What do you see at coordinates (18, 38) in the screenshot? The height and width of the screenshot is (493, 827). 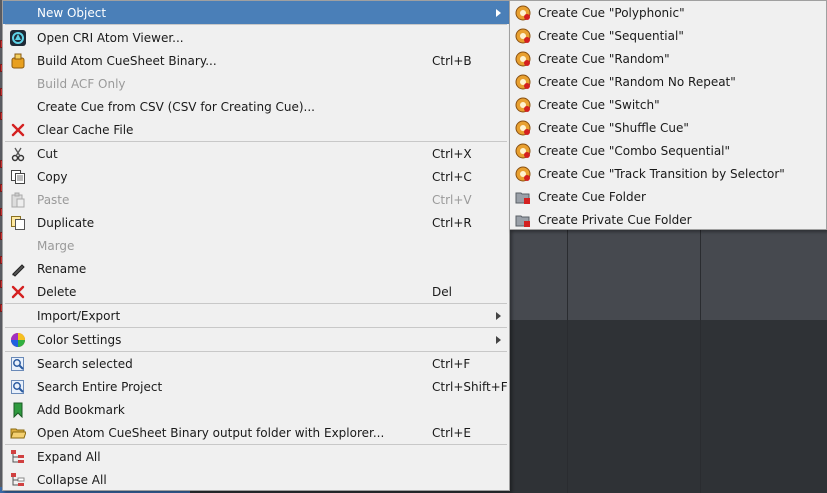 I see `atom-viewer-icon` at bounding box center [18, 38].